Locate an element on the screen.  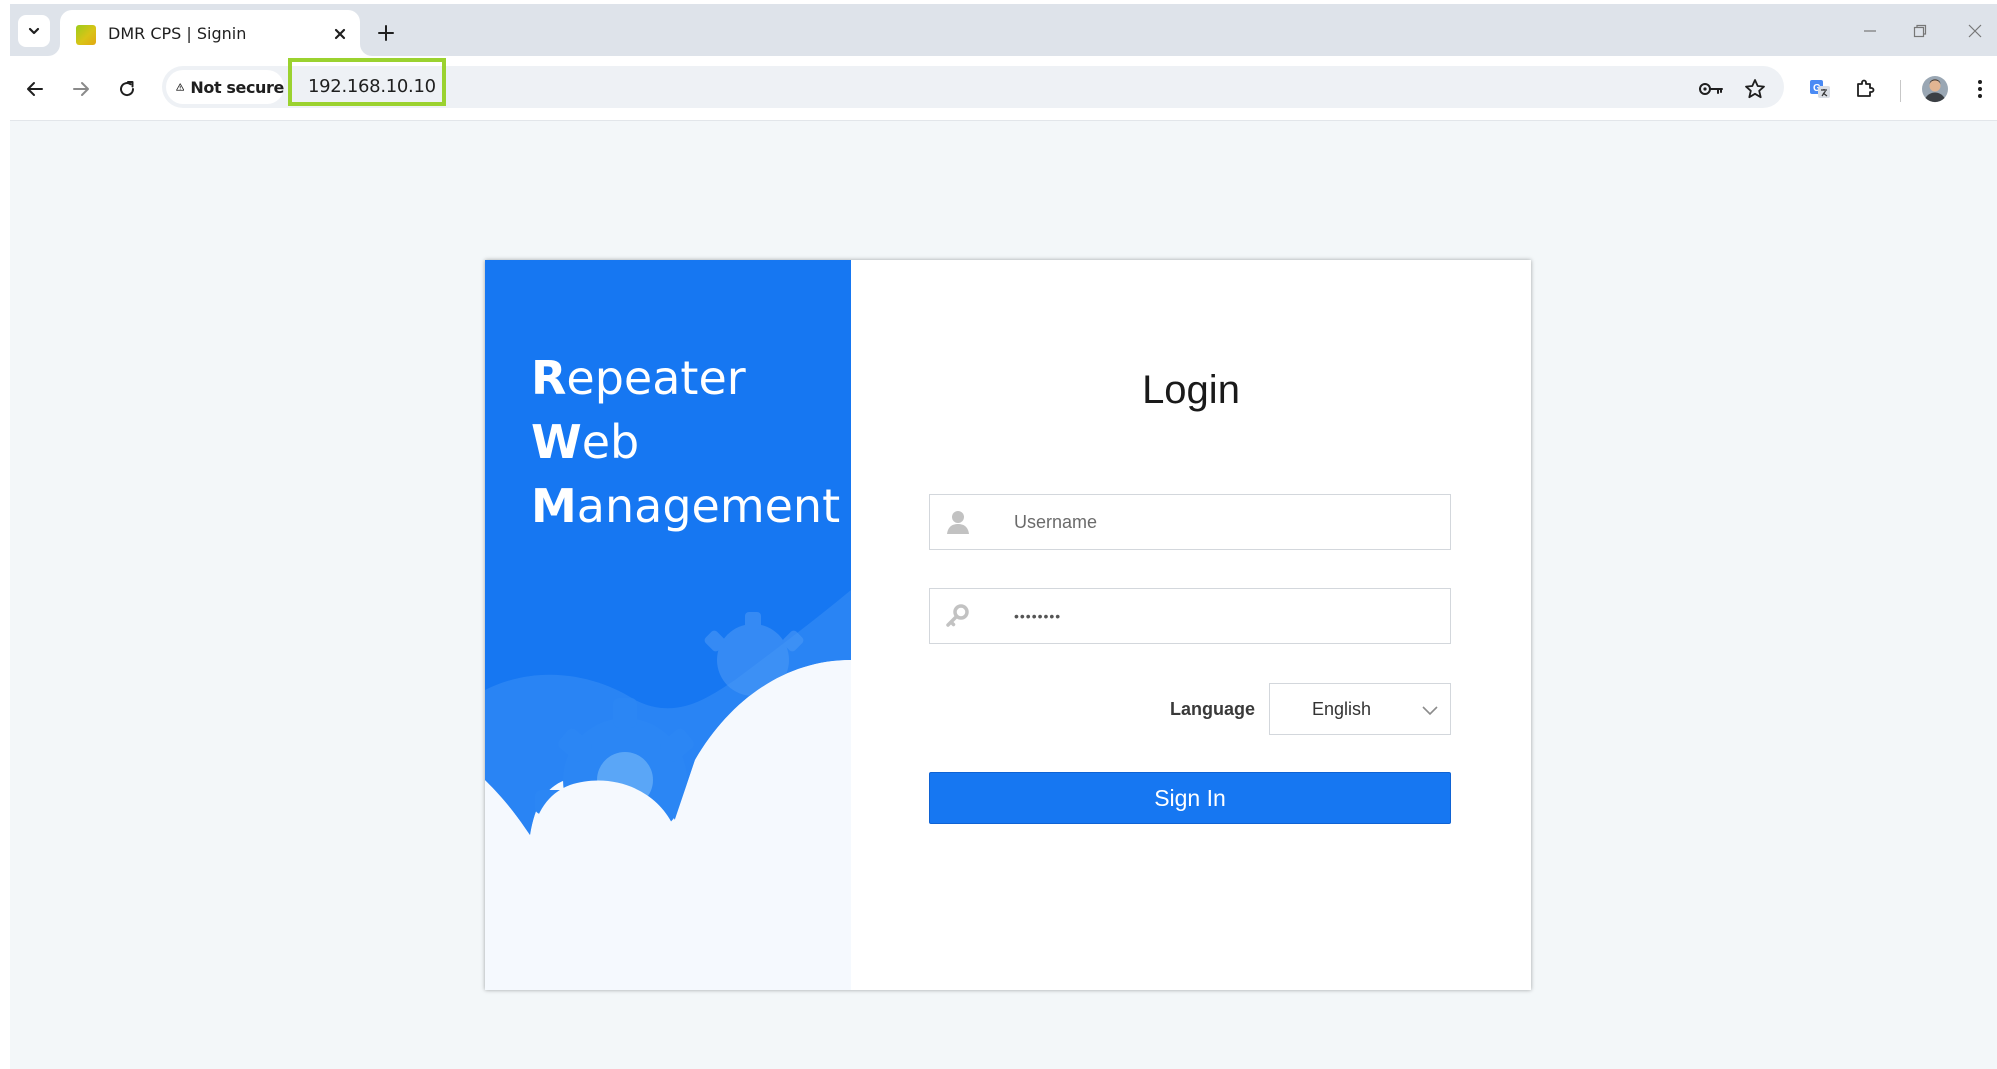
username-placeholder: Username is located at coordinates (1056, 522).